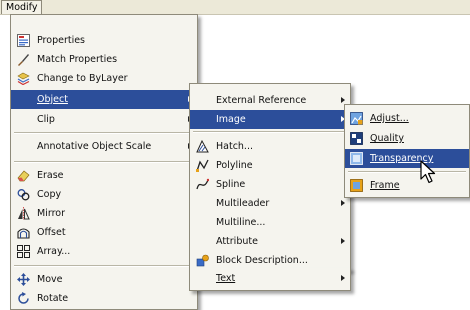 This screenshot has width=470, height=310. What do you see at coordinates (387, 138) in the screenshot?
I see `menu-item-label: Quality` at bounding box center [387, 138].